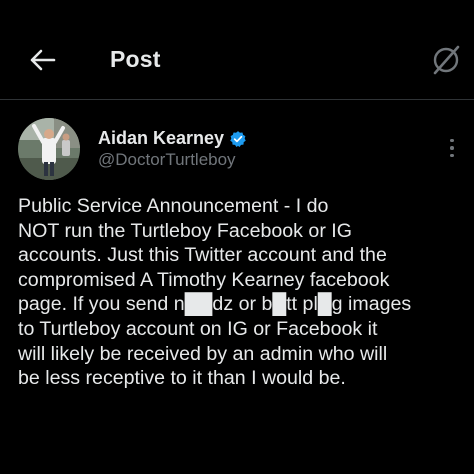 This screenshot has width=474, height=474. Describe the element at coordinates (452, 140) in the screenshot. I see `more-vertical-icon` at that location.